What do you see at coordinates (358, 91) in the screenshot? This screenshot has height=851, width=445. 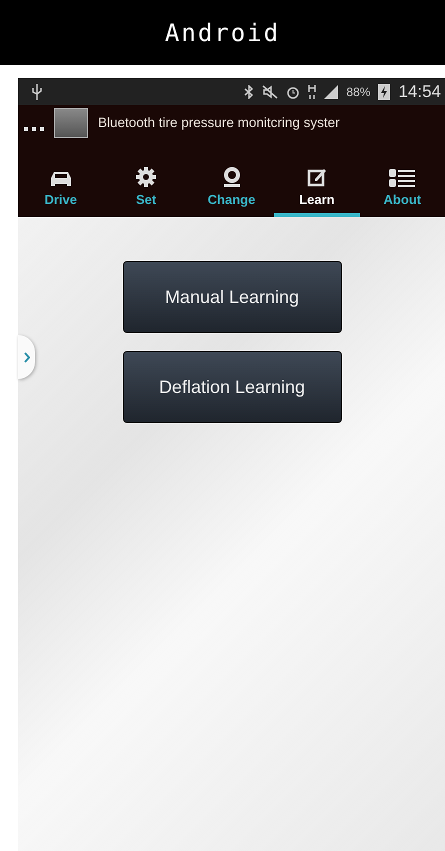 I see `battery-percent: 88%` at bounding box center [358, 91].